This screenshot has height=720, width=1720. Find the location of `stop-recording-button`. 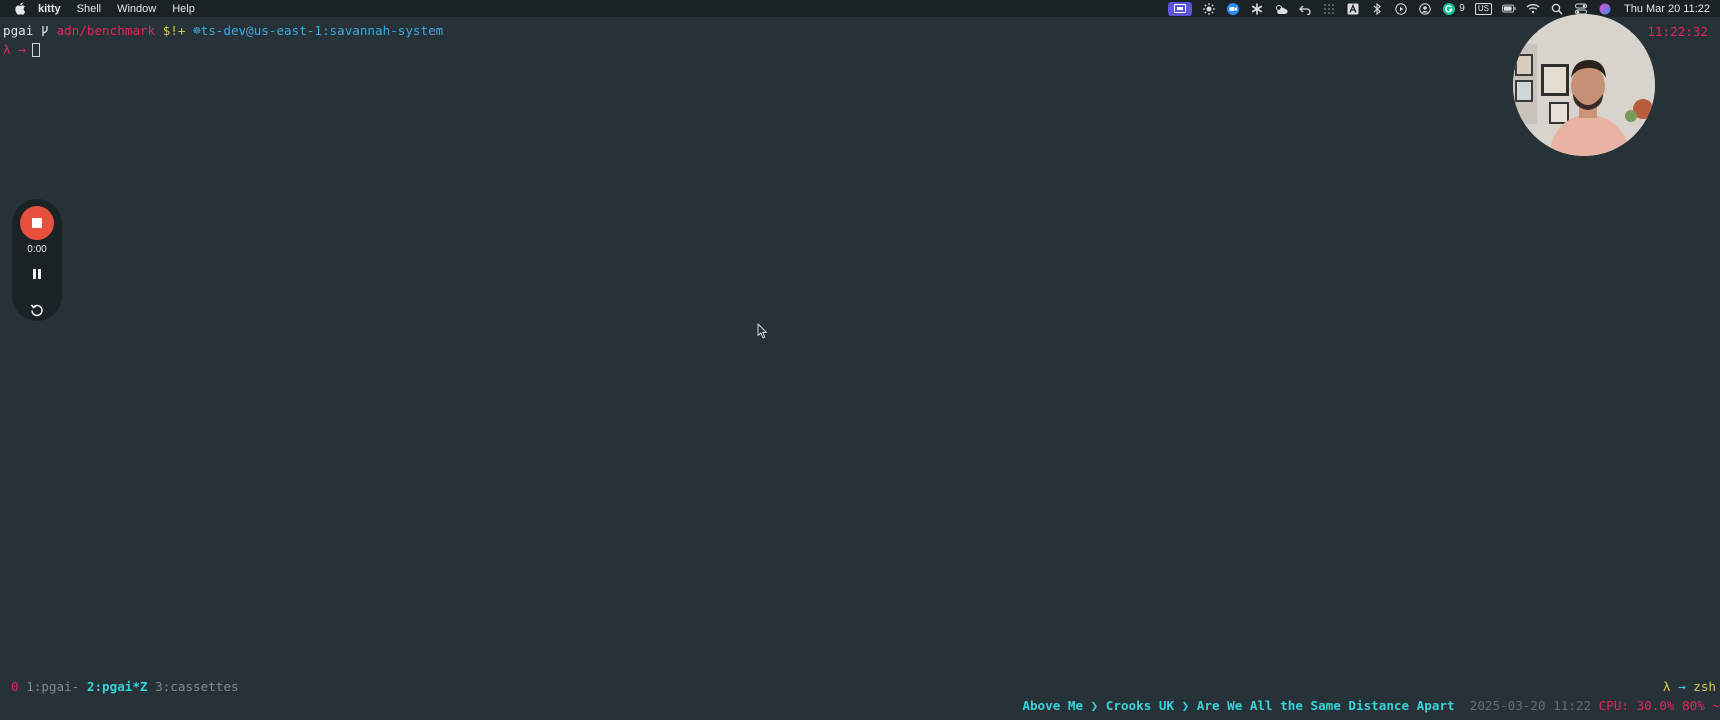

stop-recording-button is located at coordinates (37, 223).